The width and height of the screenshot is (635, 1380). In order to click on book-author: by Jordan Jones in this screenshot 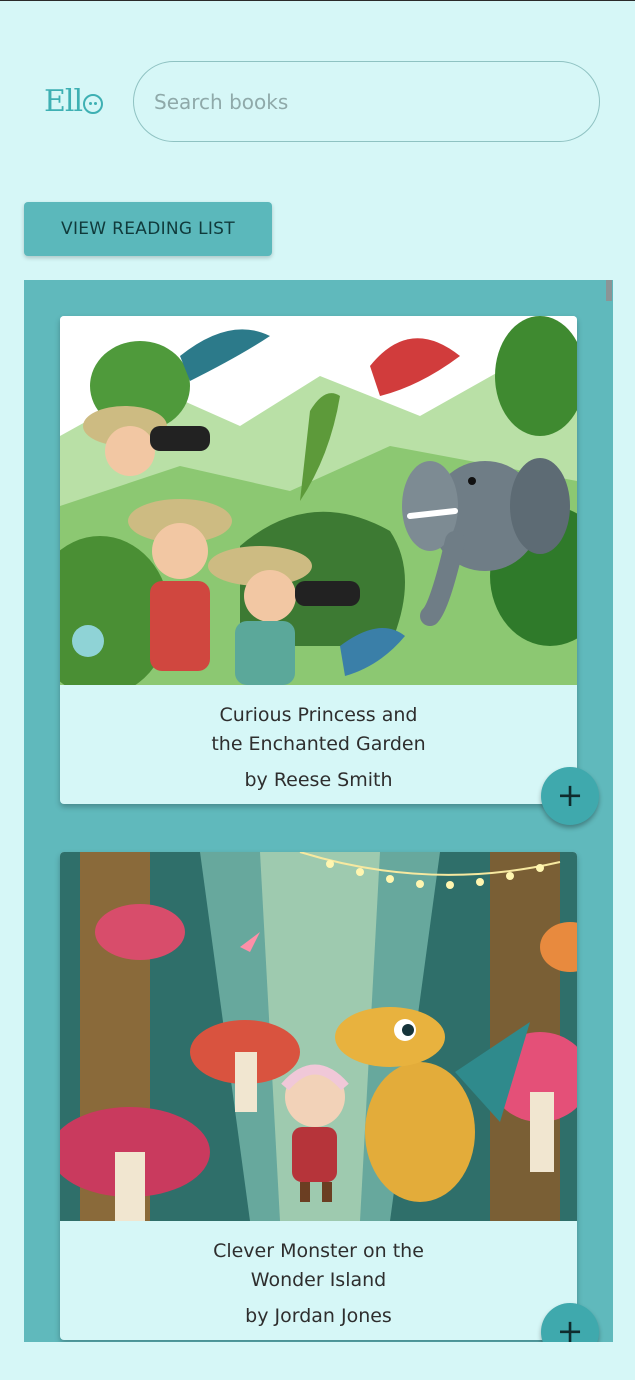, I will do `click(318, 1316)`.